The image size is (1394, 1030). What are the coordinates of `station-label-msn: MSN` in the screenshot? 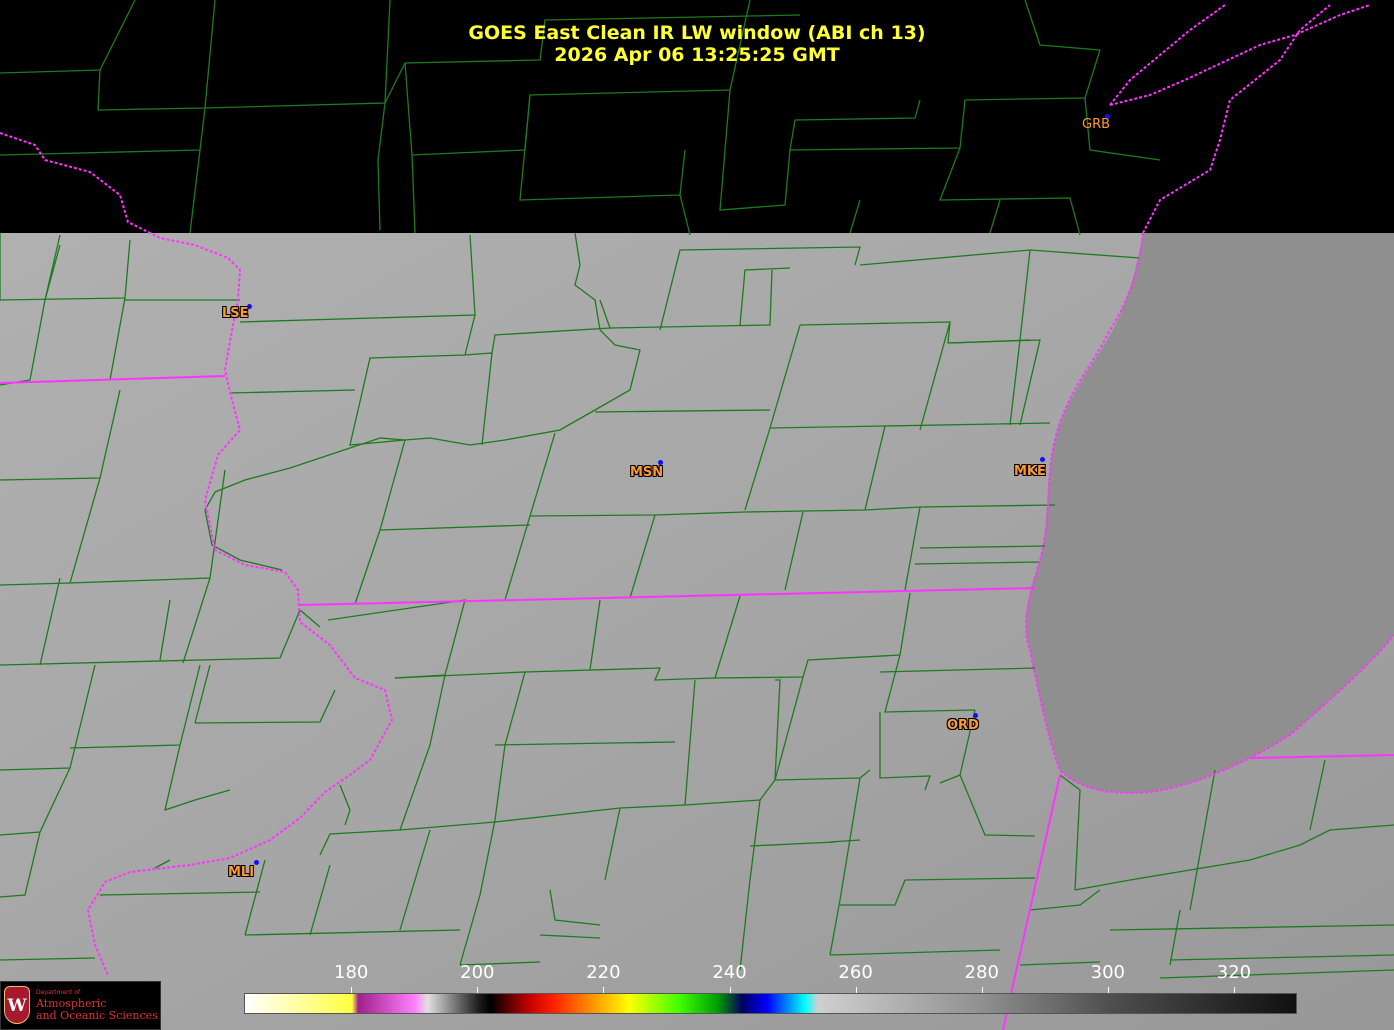 It's located at (647, 472).